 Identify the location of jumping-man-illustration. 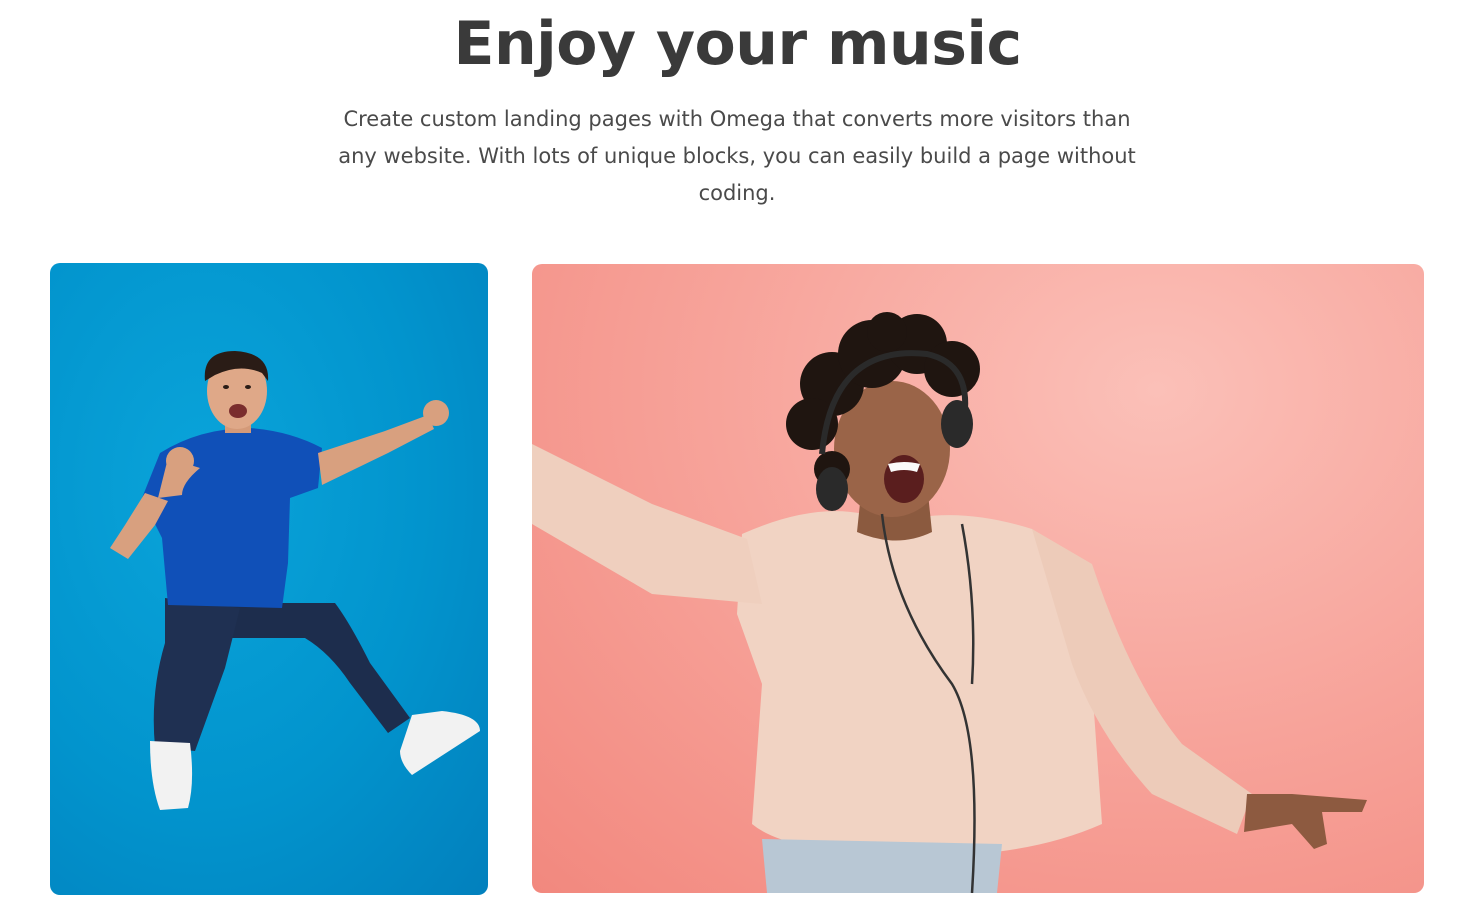
(295, 580).